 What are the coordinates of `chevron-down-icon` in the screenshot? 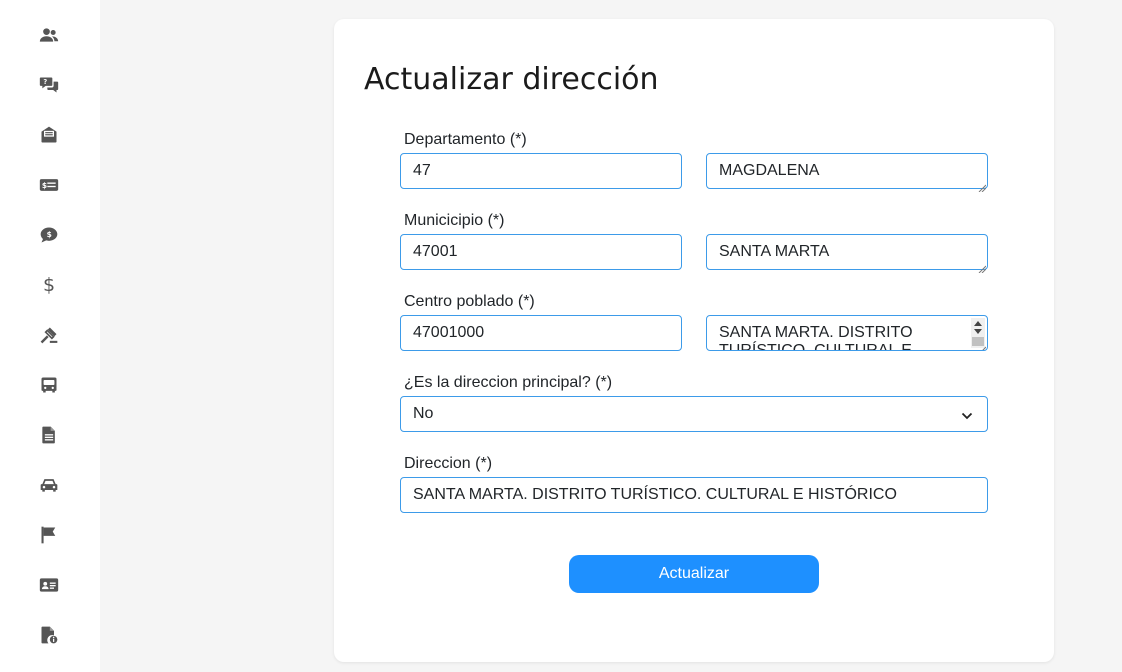 It's located at (967, 415).